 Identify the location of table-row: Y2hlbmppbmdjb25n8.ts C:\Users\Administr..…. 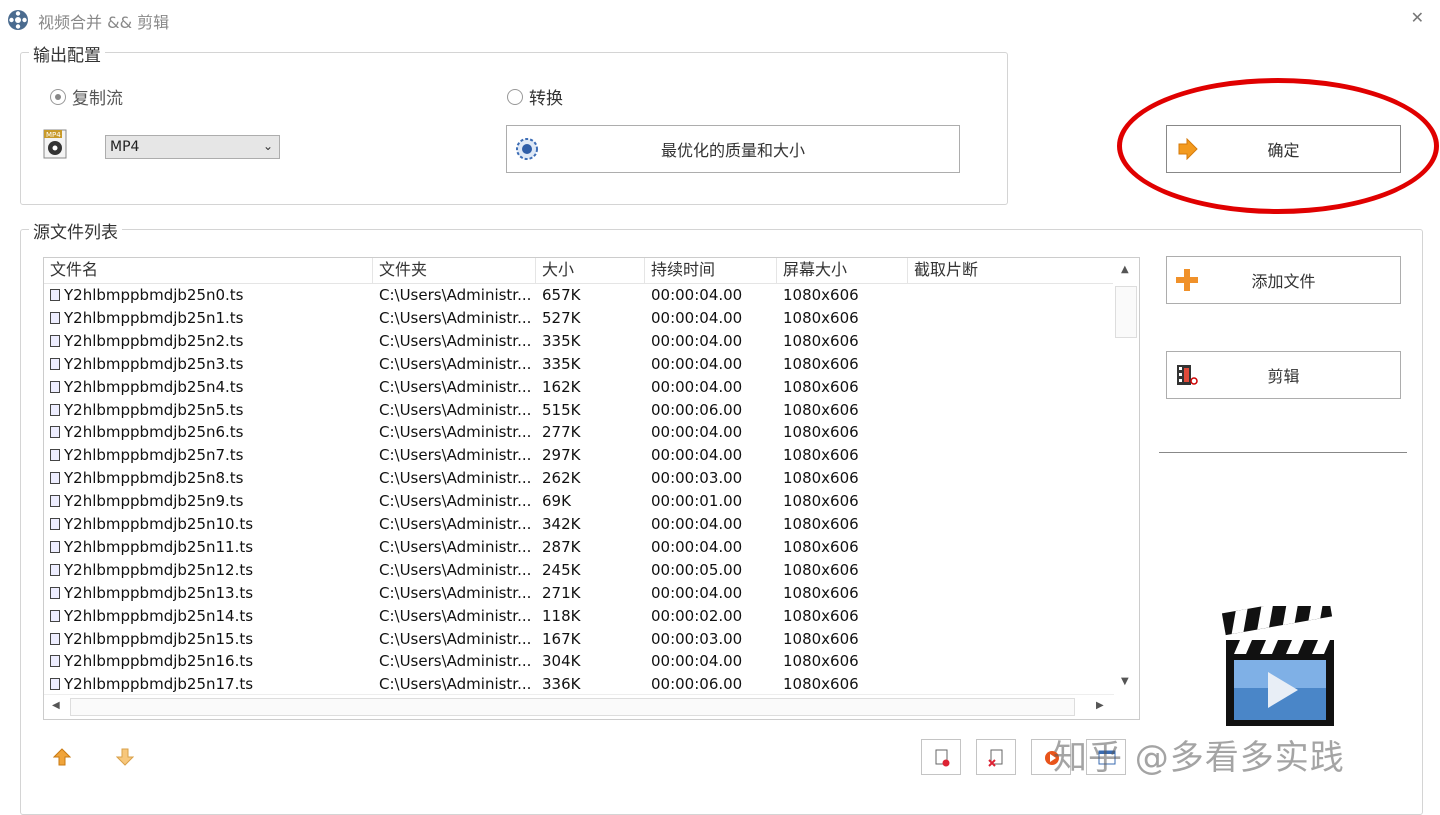
(579, 478).